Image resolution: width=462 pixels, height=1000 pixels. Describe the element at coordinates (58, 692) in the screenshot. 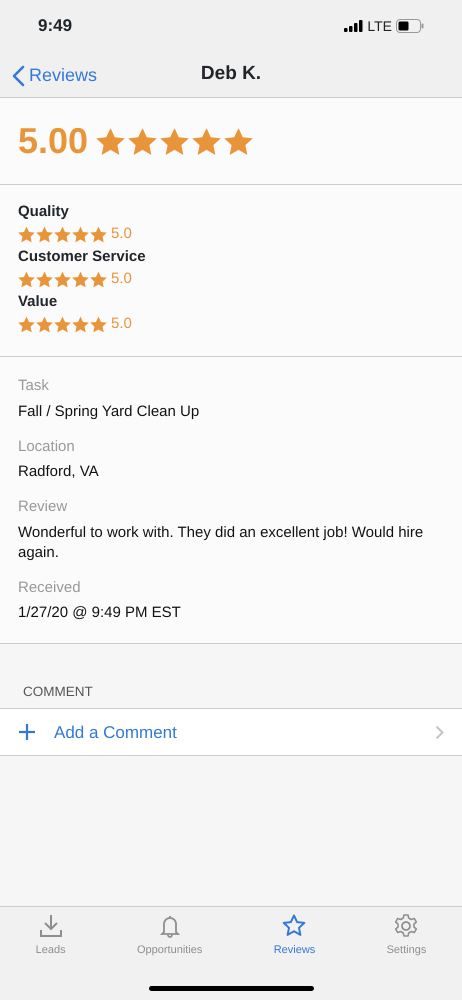

I see `section-header: COMMENT` at that location.